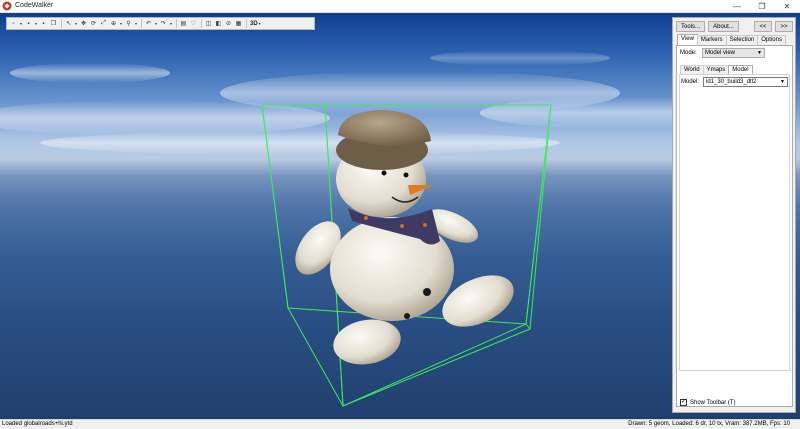 The width and height of the screenshot is (800, 429). Describe the element at coordinates (148, 23) in the screenshot. I see `undo-icon: ↶` at that location.